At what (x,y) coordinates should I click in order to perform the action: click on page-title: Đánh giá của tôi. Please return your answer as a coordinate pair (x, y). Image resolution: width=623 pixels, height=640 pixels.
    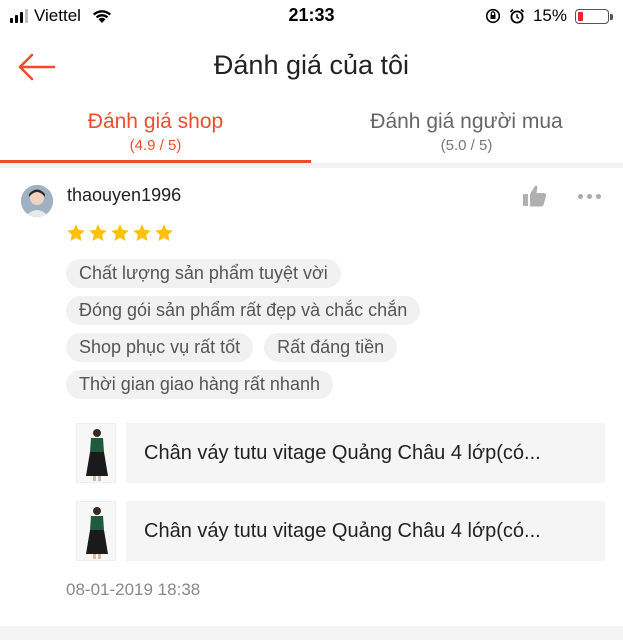
    Looking at the image, I should click on (311, 65).